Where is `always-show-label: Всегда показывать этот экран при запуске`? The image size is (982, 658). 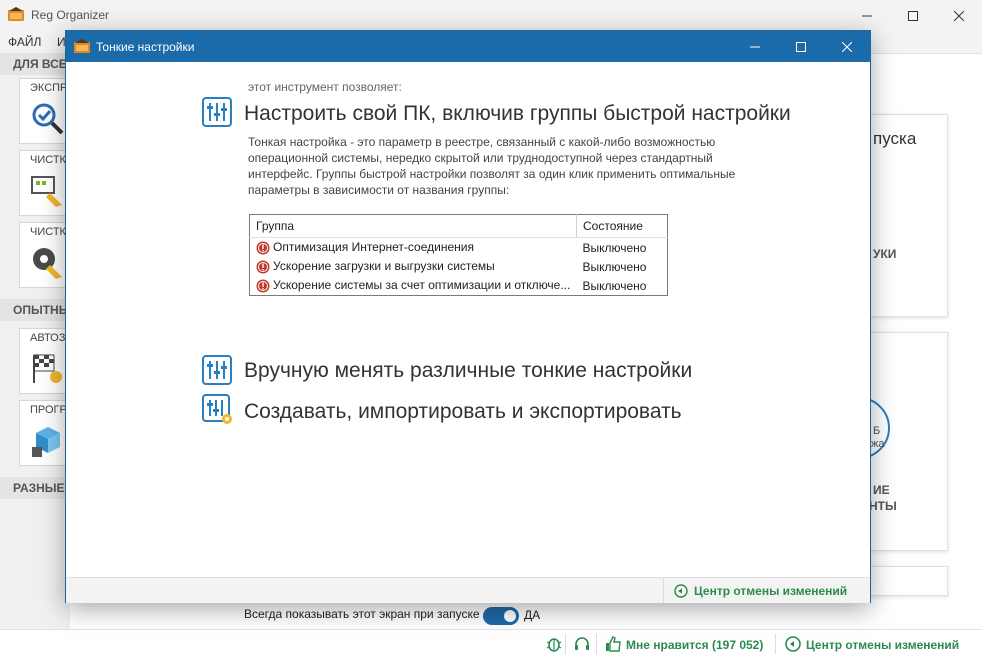
always-show-label: Всегда показывать этот экран при запуске is located at coordinates (362, 614).